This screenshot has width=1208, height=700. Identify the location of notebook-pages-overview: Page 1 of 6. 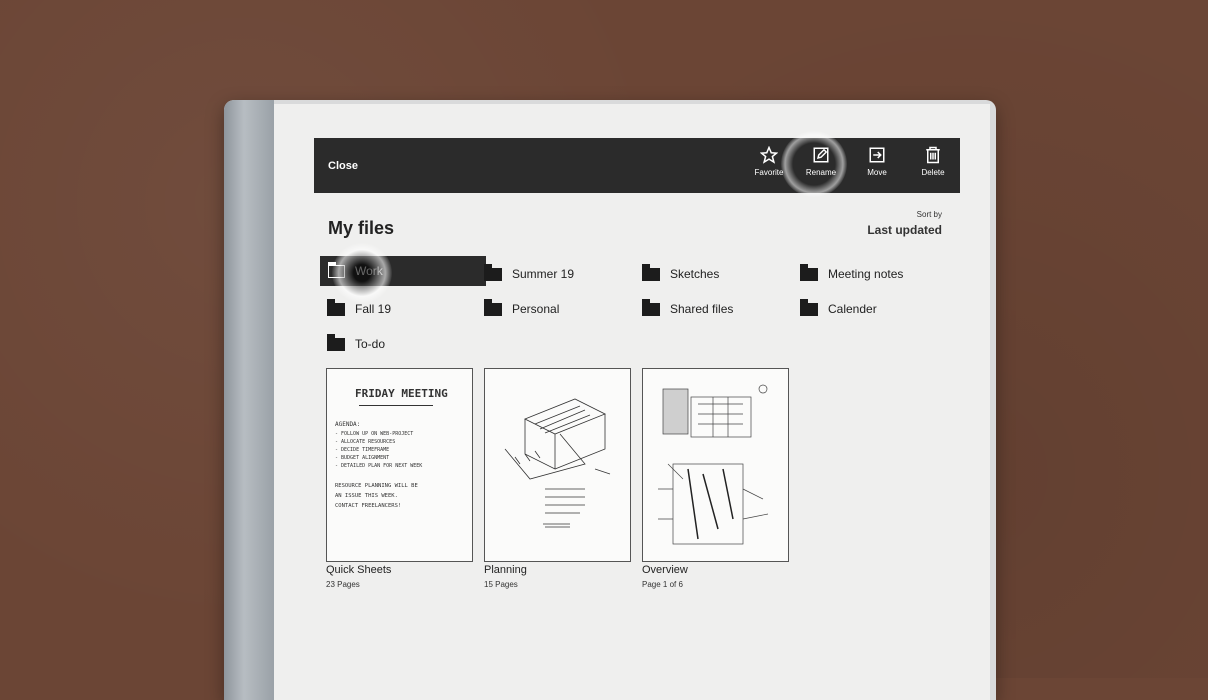
(662, 584).